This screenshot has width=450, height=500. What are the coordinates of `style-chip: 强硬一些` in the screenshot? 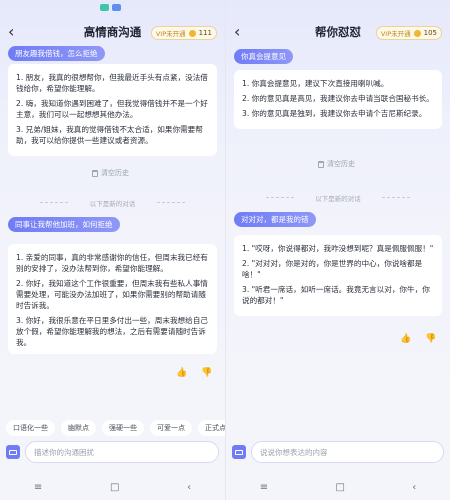 It's located at (123, 428).